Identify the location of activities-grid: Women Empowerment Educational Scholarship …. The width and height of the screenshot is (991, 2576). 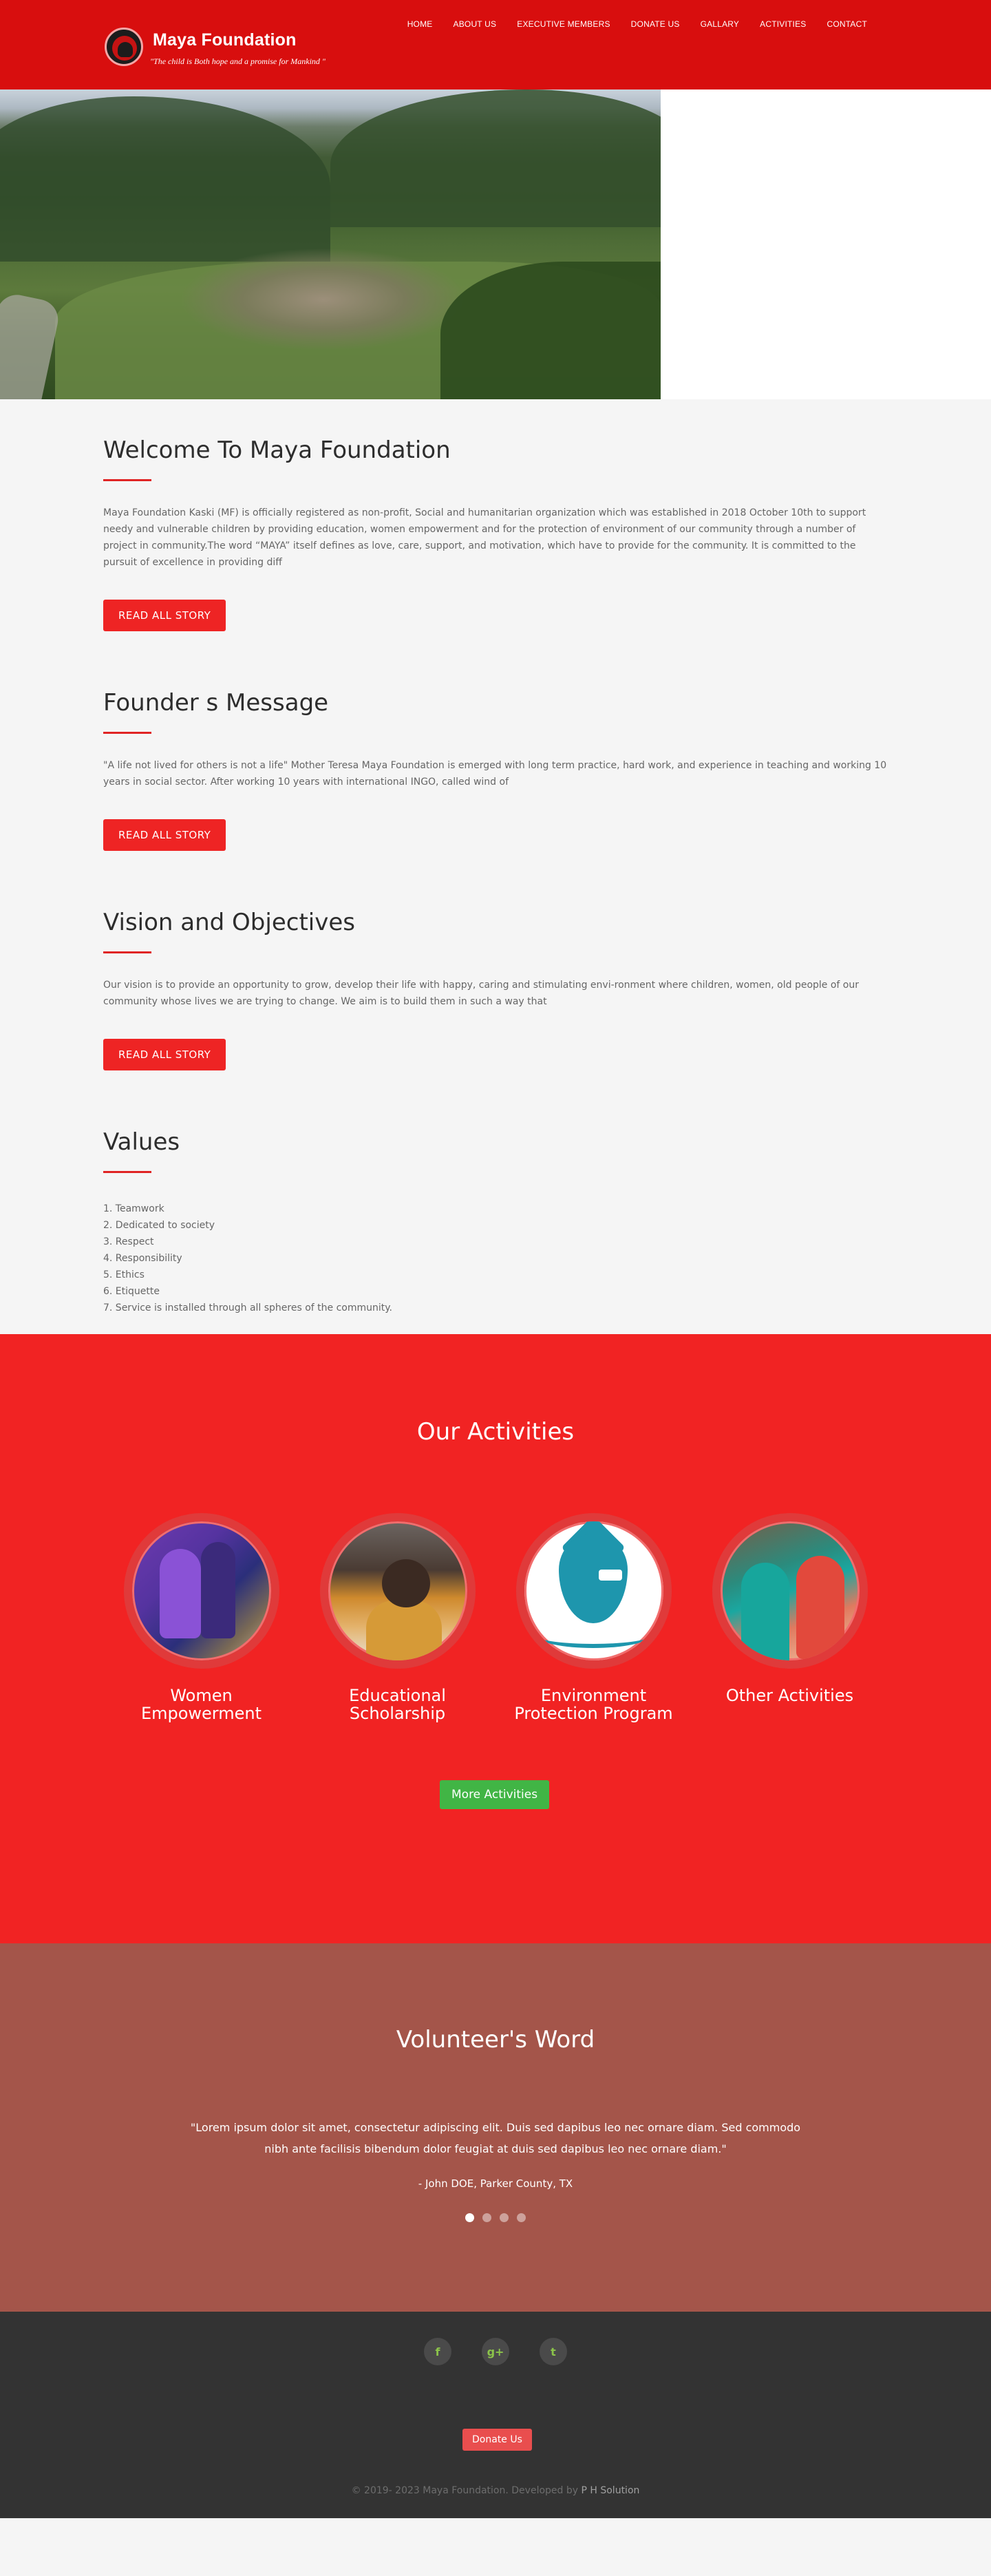
(495, 1617).